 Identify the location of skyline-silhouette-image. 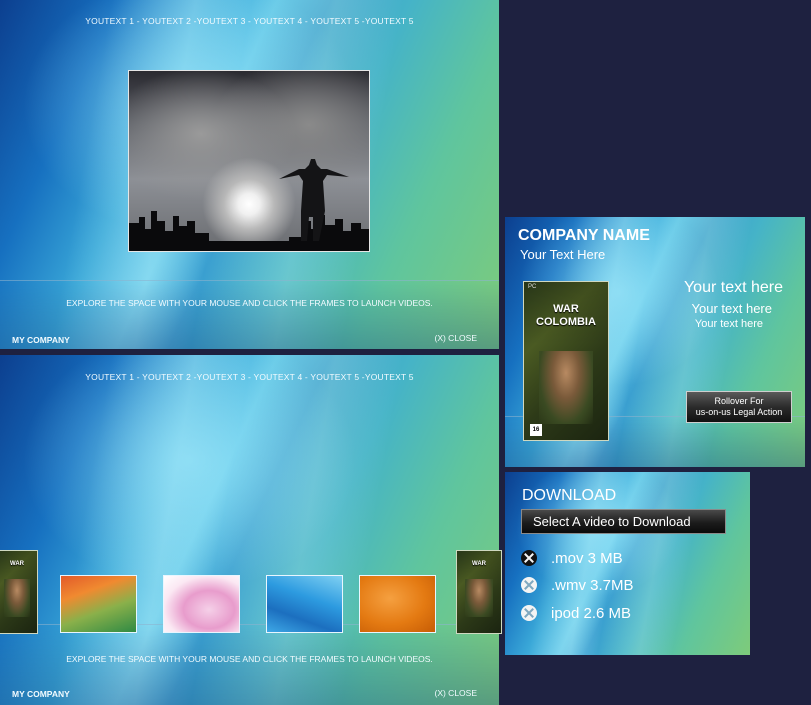
(249, 205).